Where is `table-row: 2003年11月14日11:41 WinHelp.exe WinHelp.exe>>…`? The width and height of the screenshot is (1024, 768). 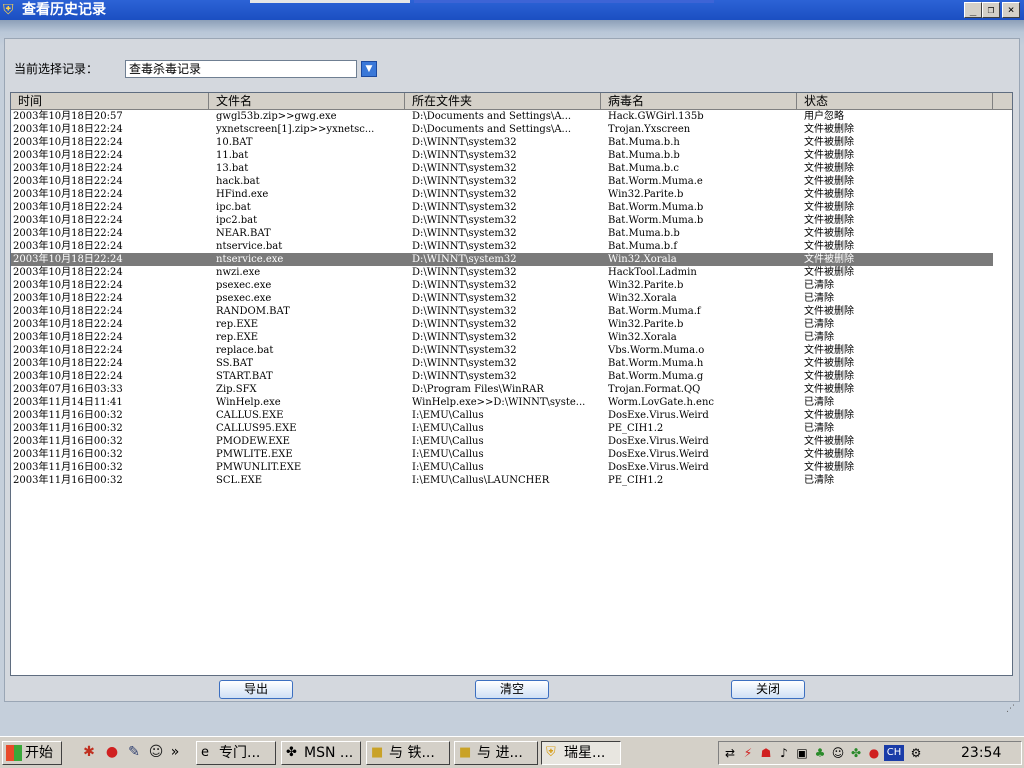
table-row: 2003年11月14日11:41 WinHelp.exe WinHelp.exe>>… is located at coordinates (502, 402).